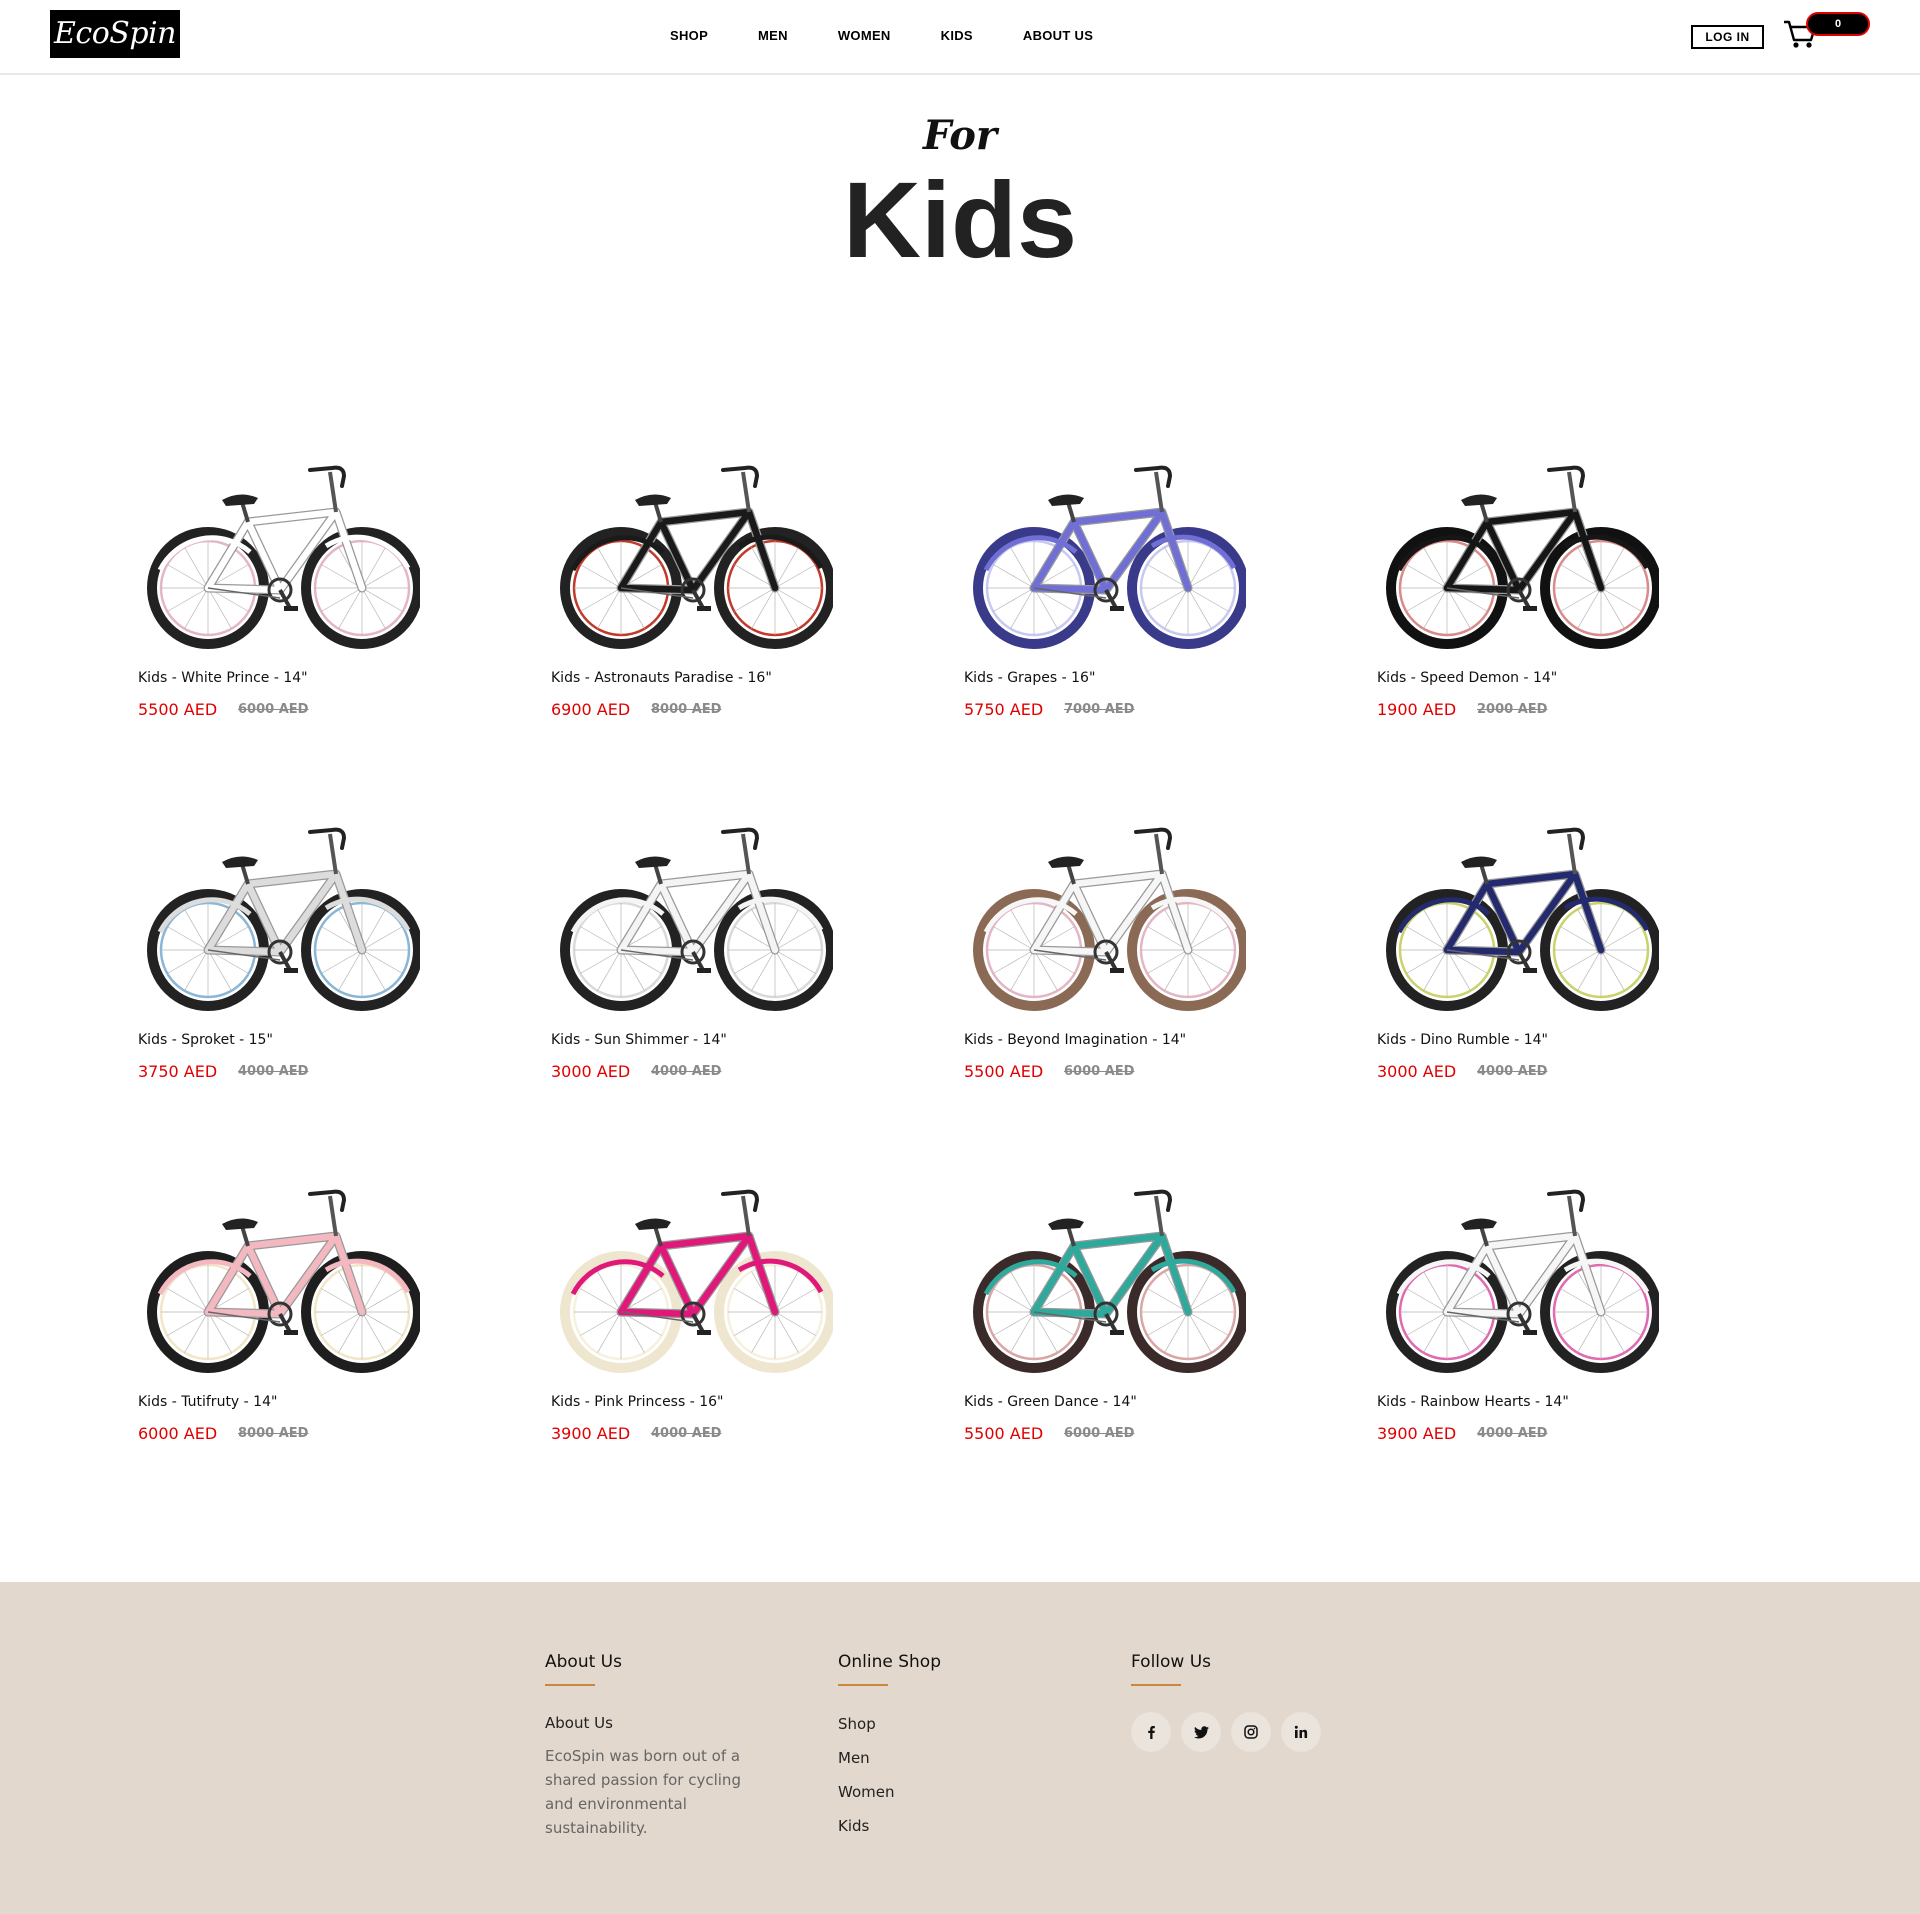  What do you see at coordinates (1050, 1402) in the screenshot?
I see `product-name: Kids - Green Dance - 14"` at bounding box center [1050, 1402].